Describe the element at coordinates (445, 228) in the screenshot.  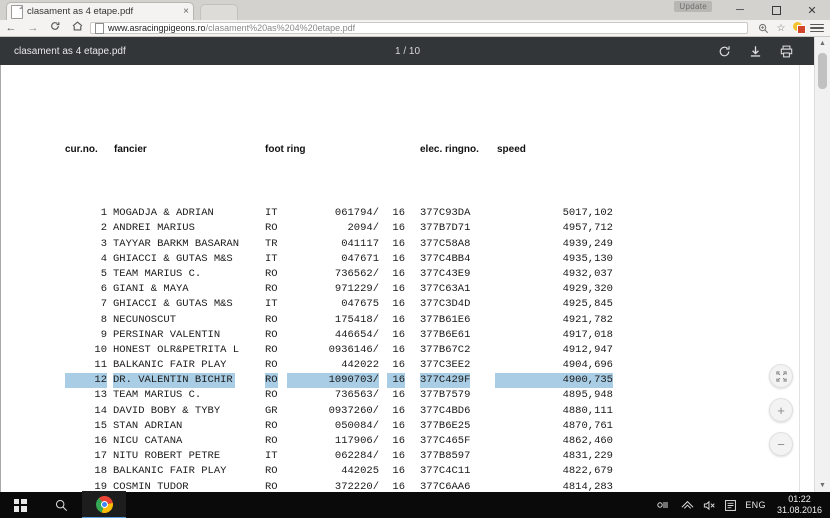
I see `cell-elec-ringno: 377B7D71` at that location.